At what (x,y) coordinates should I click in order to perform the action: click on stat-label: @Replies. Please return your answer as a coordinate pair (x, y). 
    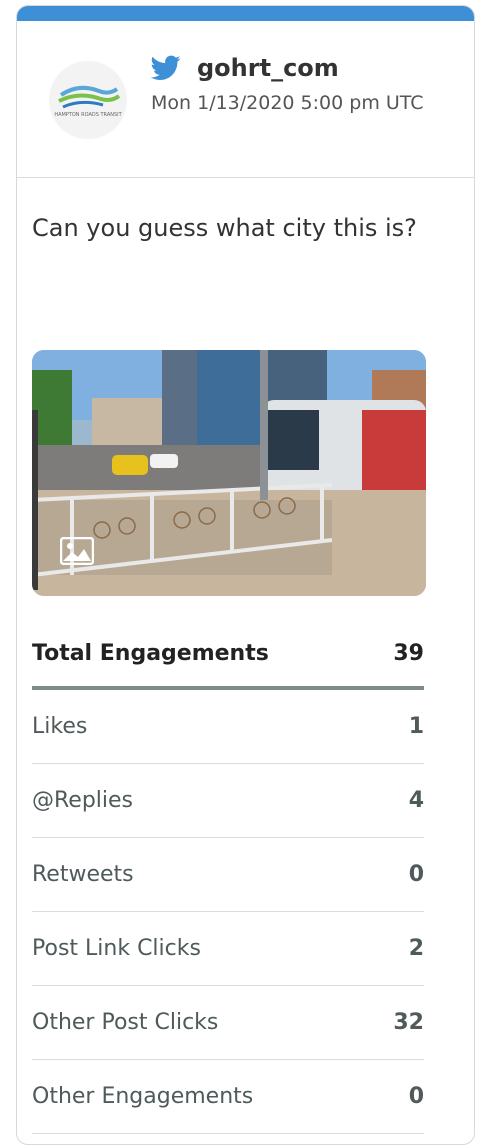
    Looking at the image, I should click on (83, 800).